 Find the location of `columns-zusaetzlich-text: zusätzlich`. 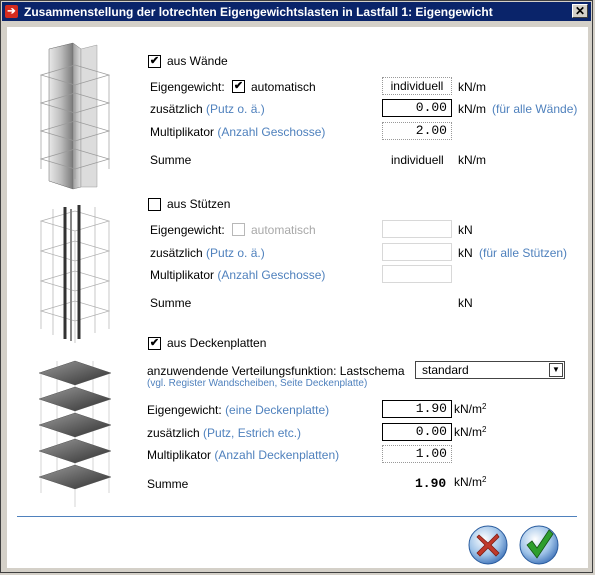

columns-zusaetzlich-text: zusätzlich is located at coordinates (176, 253).